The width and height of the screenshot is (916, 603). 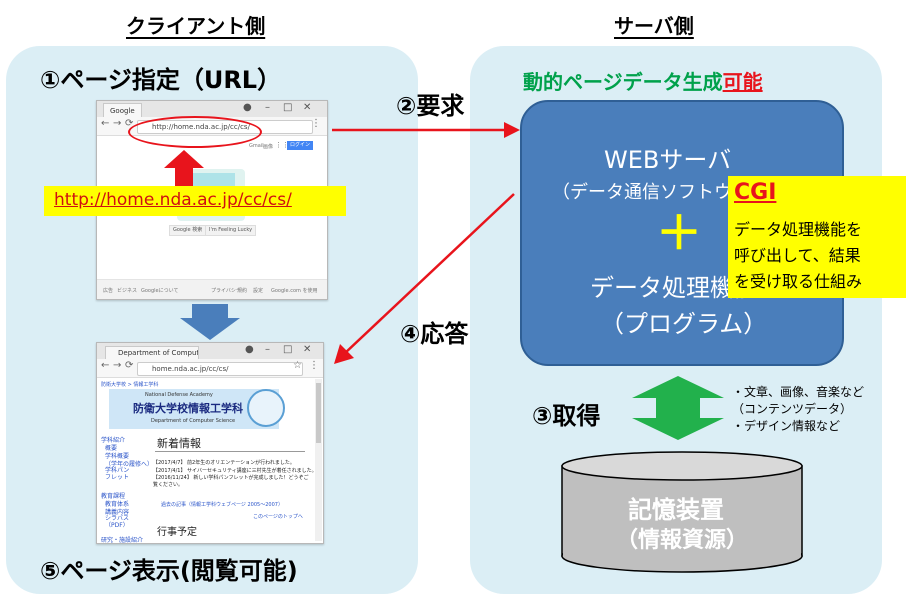 I want to click on banner-jp: 防衛大学校情報工学科, so click(x=188, y=408).